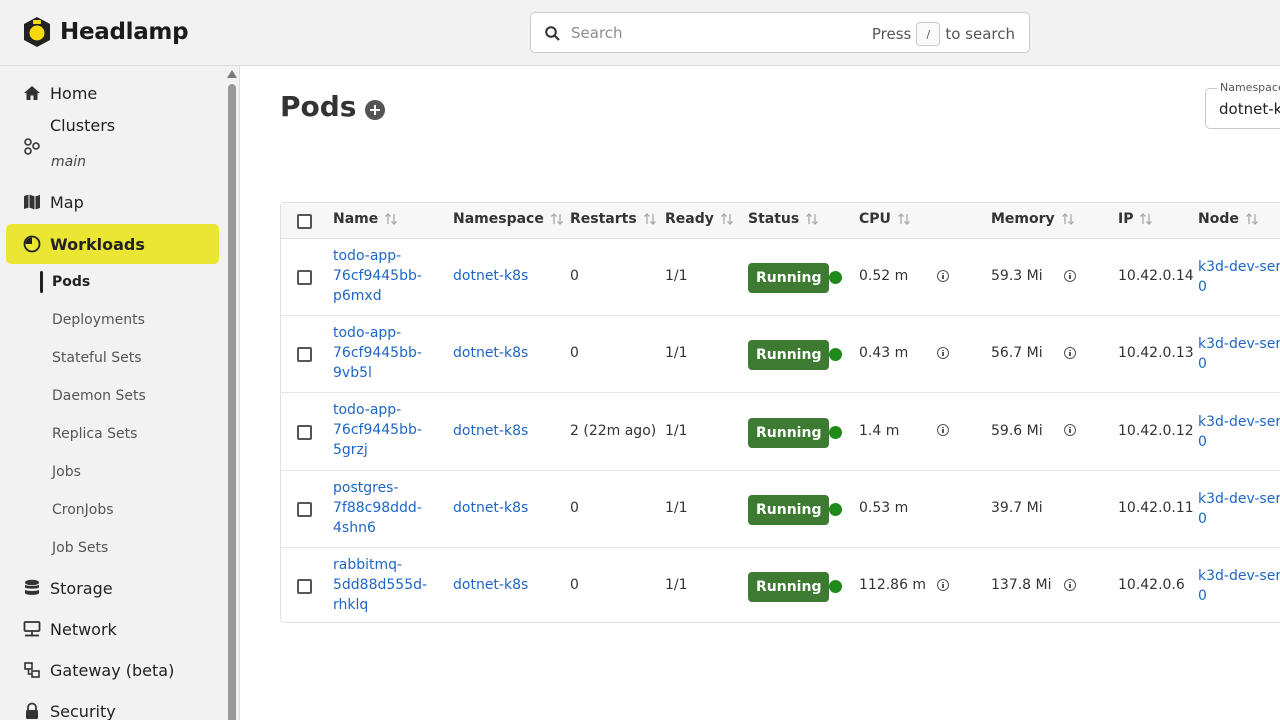 The width and height of the screenshot is (1280, 720). Describe the element at coordinates (368, 565) in the screenshot. I see `pod-name-line: rabbitmq-` at that location.